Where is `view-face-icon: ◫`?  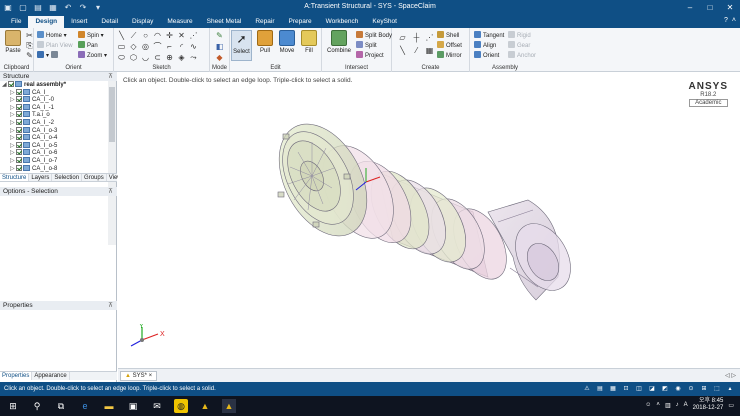 view-face-icon: ◫ is located at coordinates (639, 389).